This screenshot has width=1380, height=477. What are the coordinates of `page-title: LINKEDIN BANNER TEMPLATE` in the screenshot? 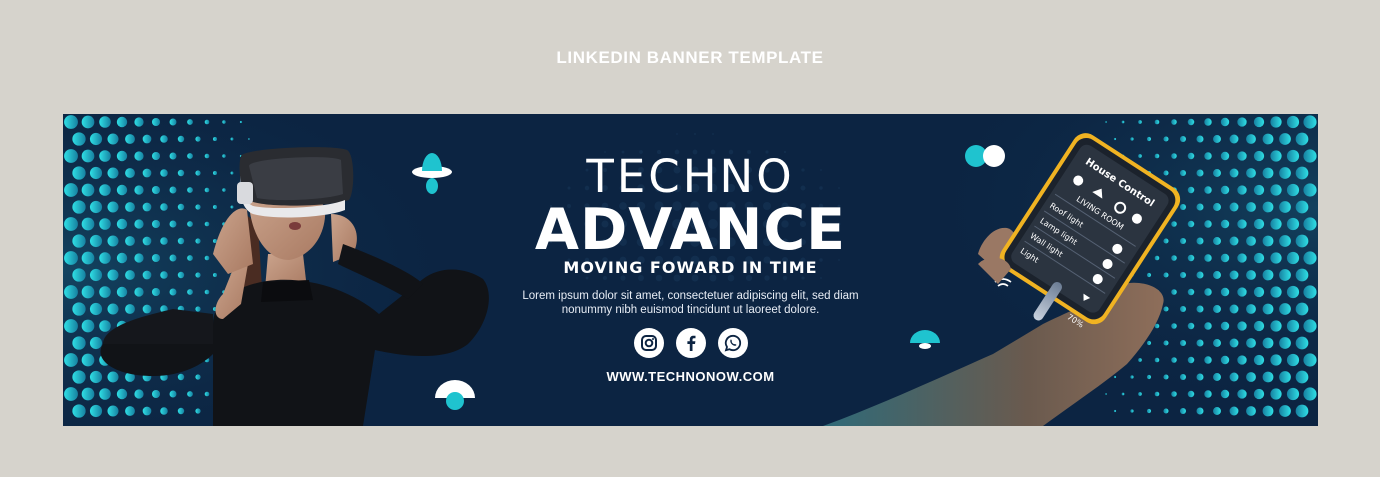 It's located at (690, 57).